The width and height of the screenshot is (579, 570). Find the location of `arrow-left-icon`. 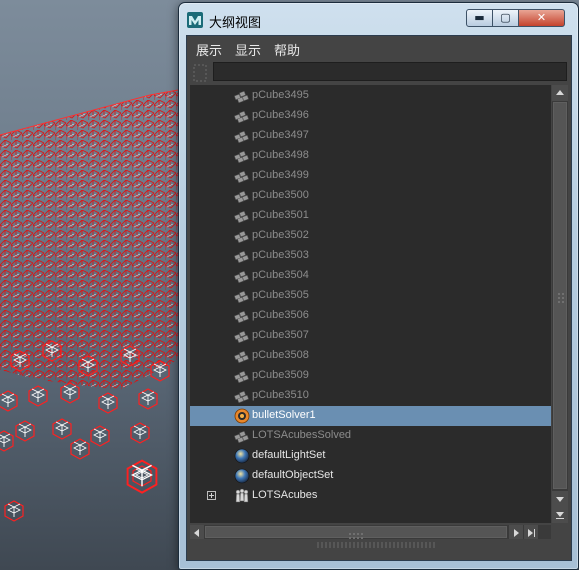

arrow-left-icon is located at coordinates (196, 533).